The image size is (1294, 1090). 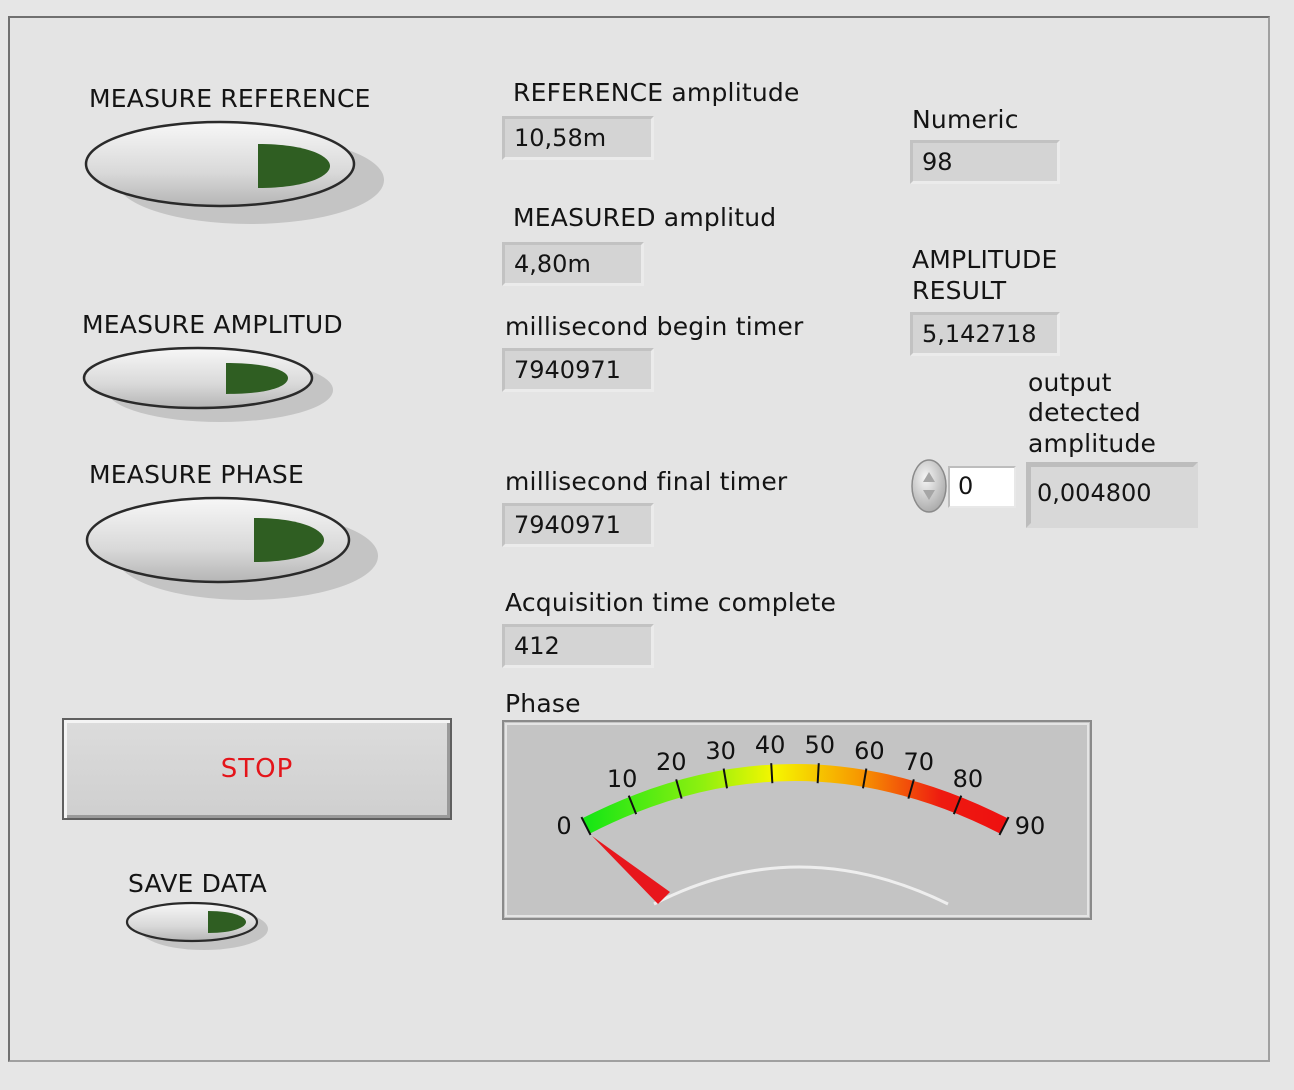 I want to click on ms-final-timer-label: millisecond final timer, so click(x=646, y=481).